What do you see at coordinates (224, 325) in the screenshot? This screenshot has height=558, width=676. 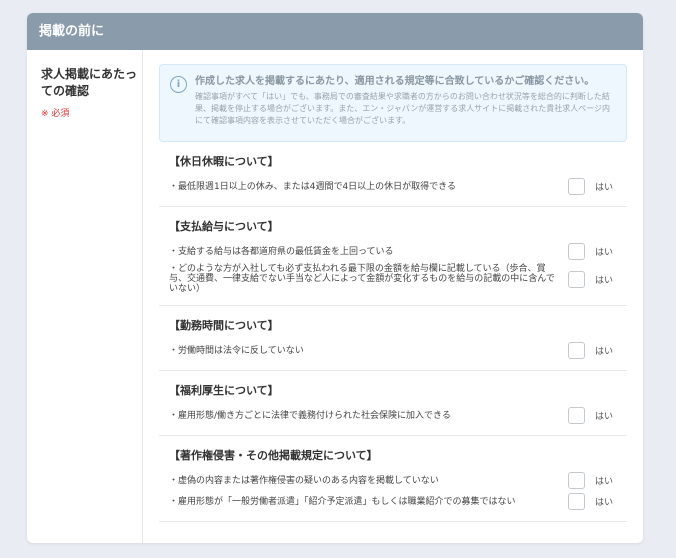 I see `section-title: 【勤務時間について】` at bounding box center [224, 325].